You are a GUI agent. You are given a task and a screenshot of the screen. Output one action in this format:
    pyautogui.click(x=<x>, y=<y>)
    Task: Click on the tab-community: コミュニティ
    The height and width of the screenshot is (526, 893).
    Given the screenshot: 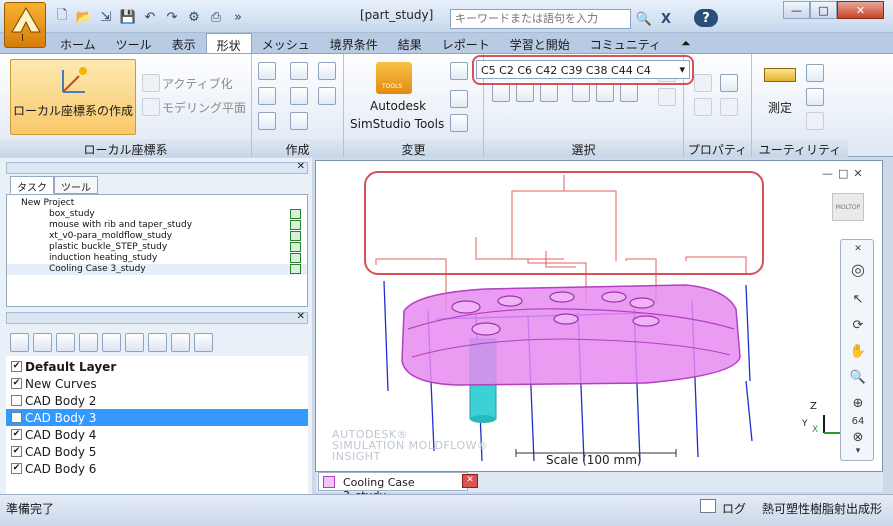 What is the action you would take?
    pyautogui.click(x=625, y=43)
    